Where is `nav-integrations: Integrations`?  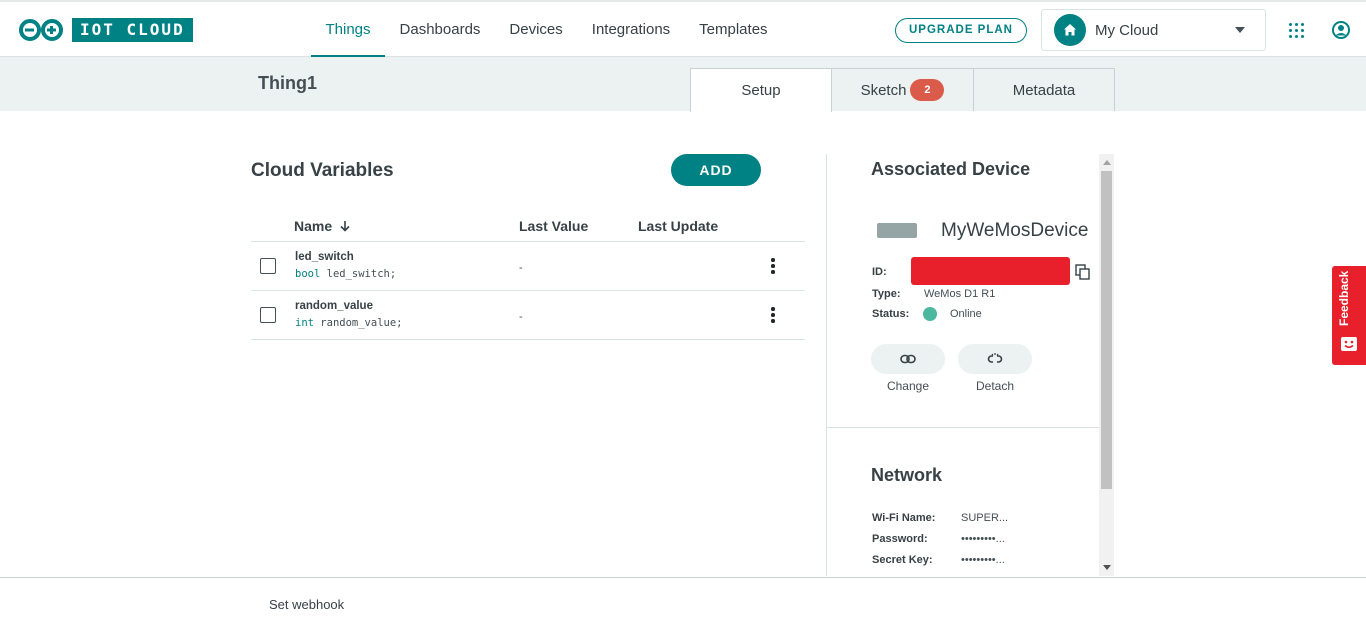 nav-integrations: Integrations is located at coordinates (630, 29).